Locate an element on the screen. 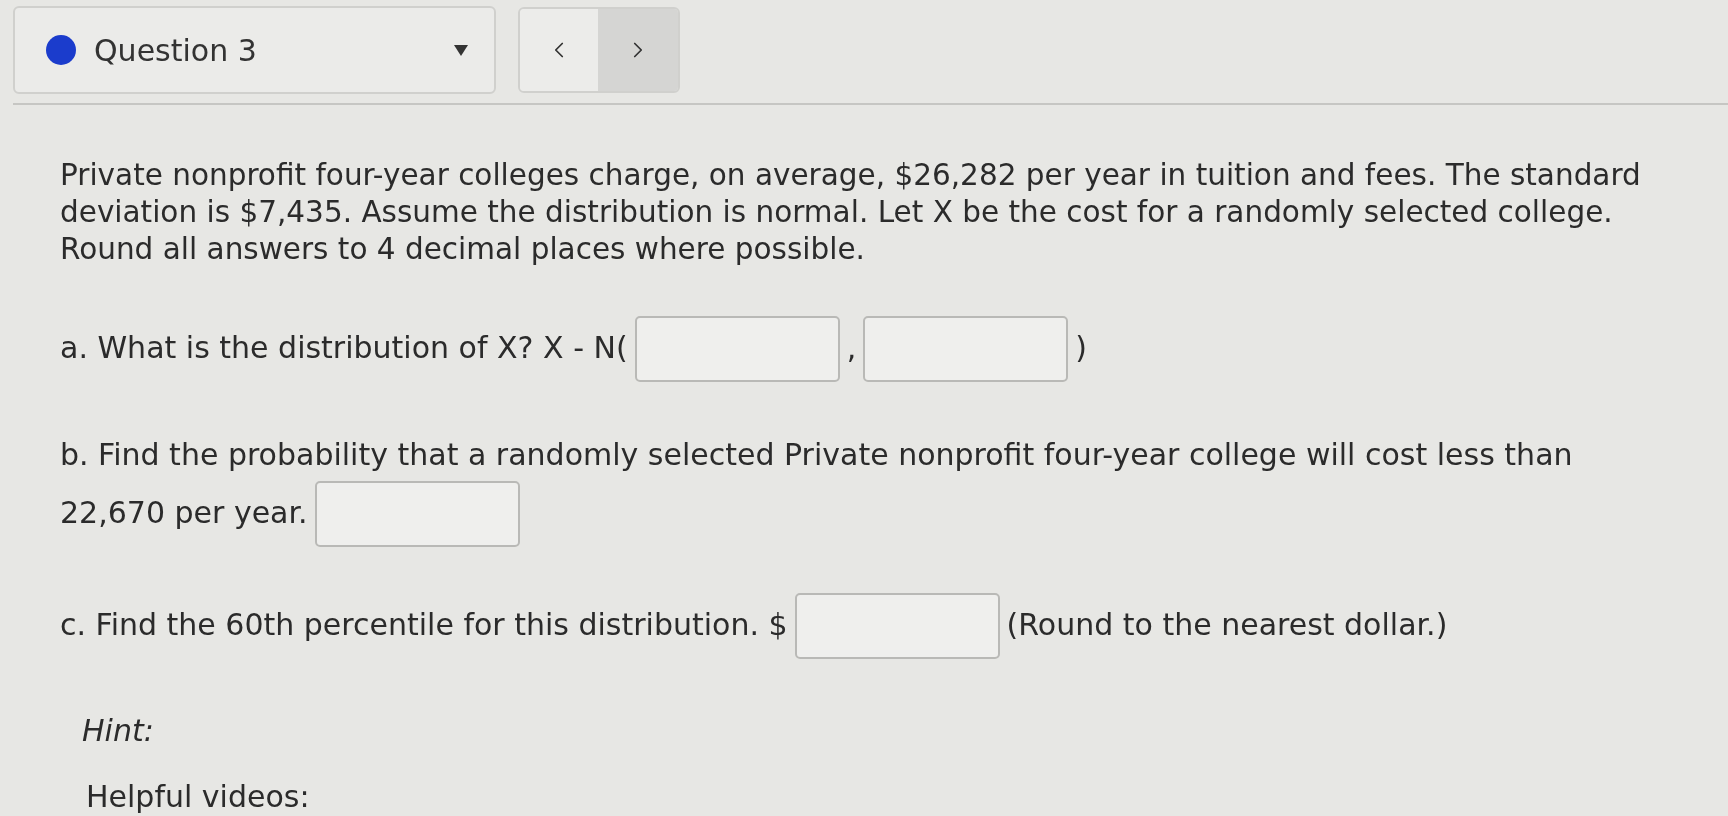  question-text: ) is located at coordinates (1081, 347).